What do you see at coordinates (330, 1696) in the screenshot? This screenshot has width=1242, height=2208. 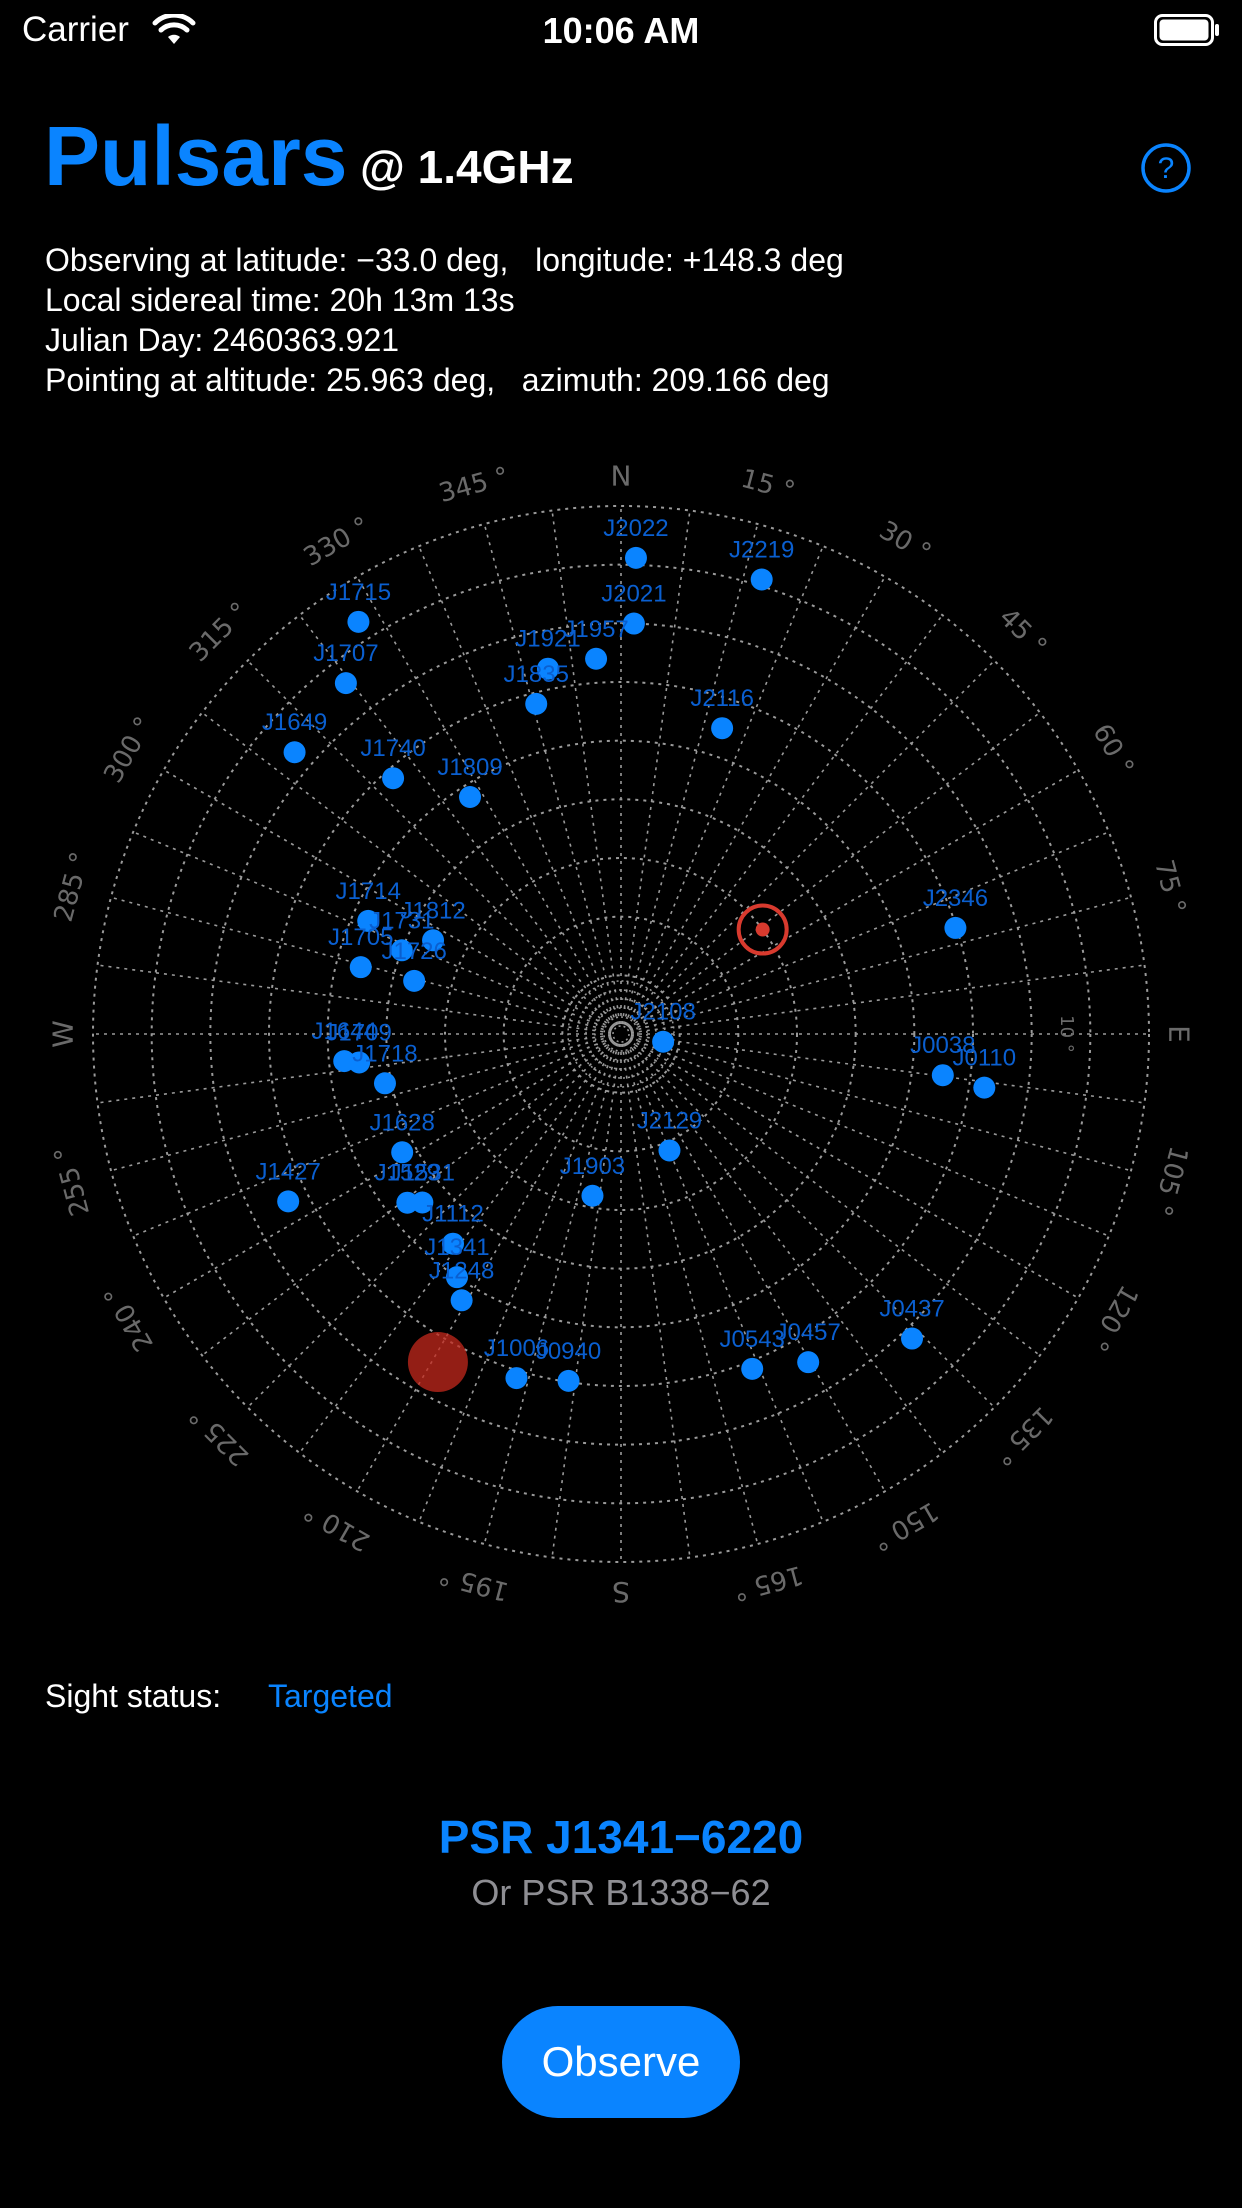 I see `sight-status-value: Targeted` at bounding box center [330, 1696].